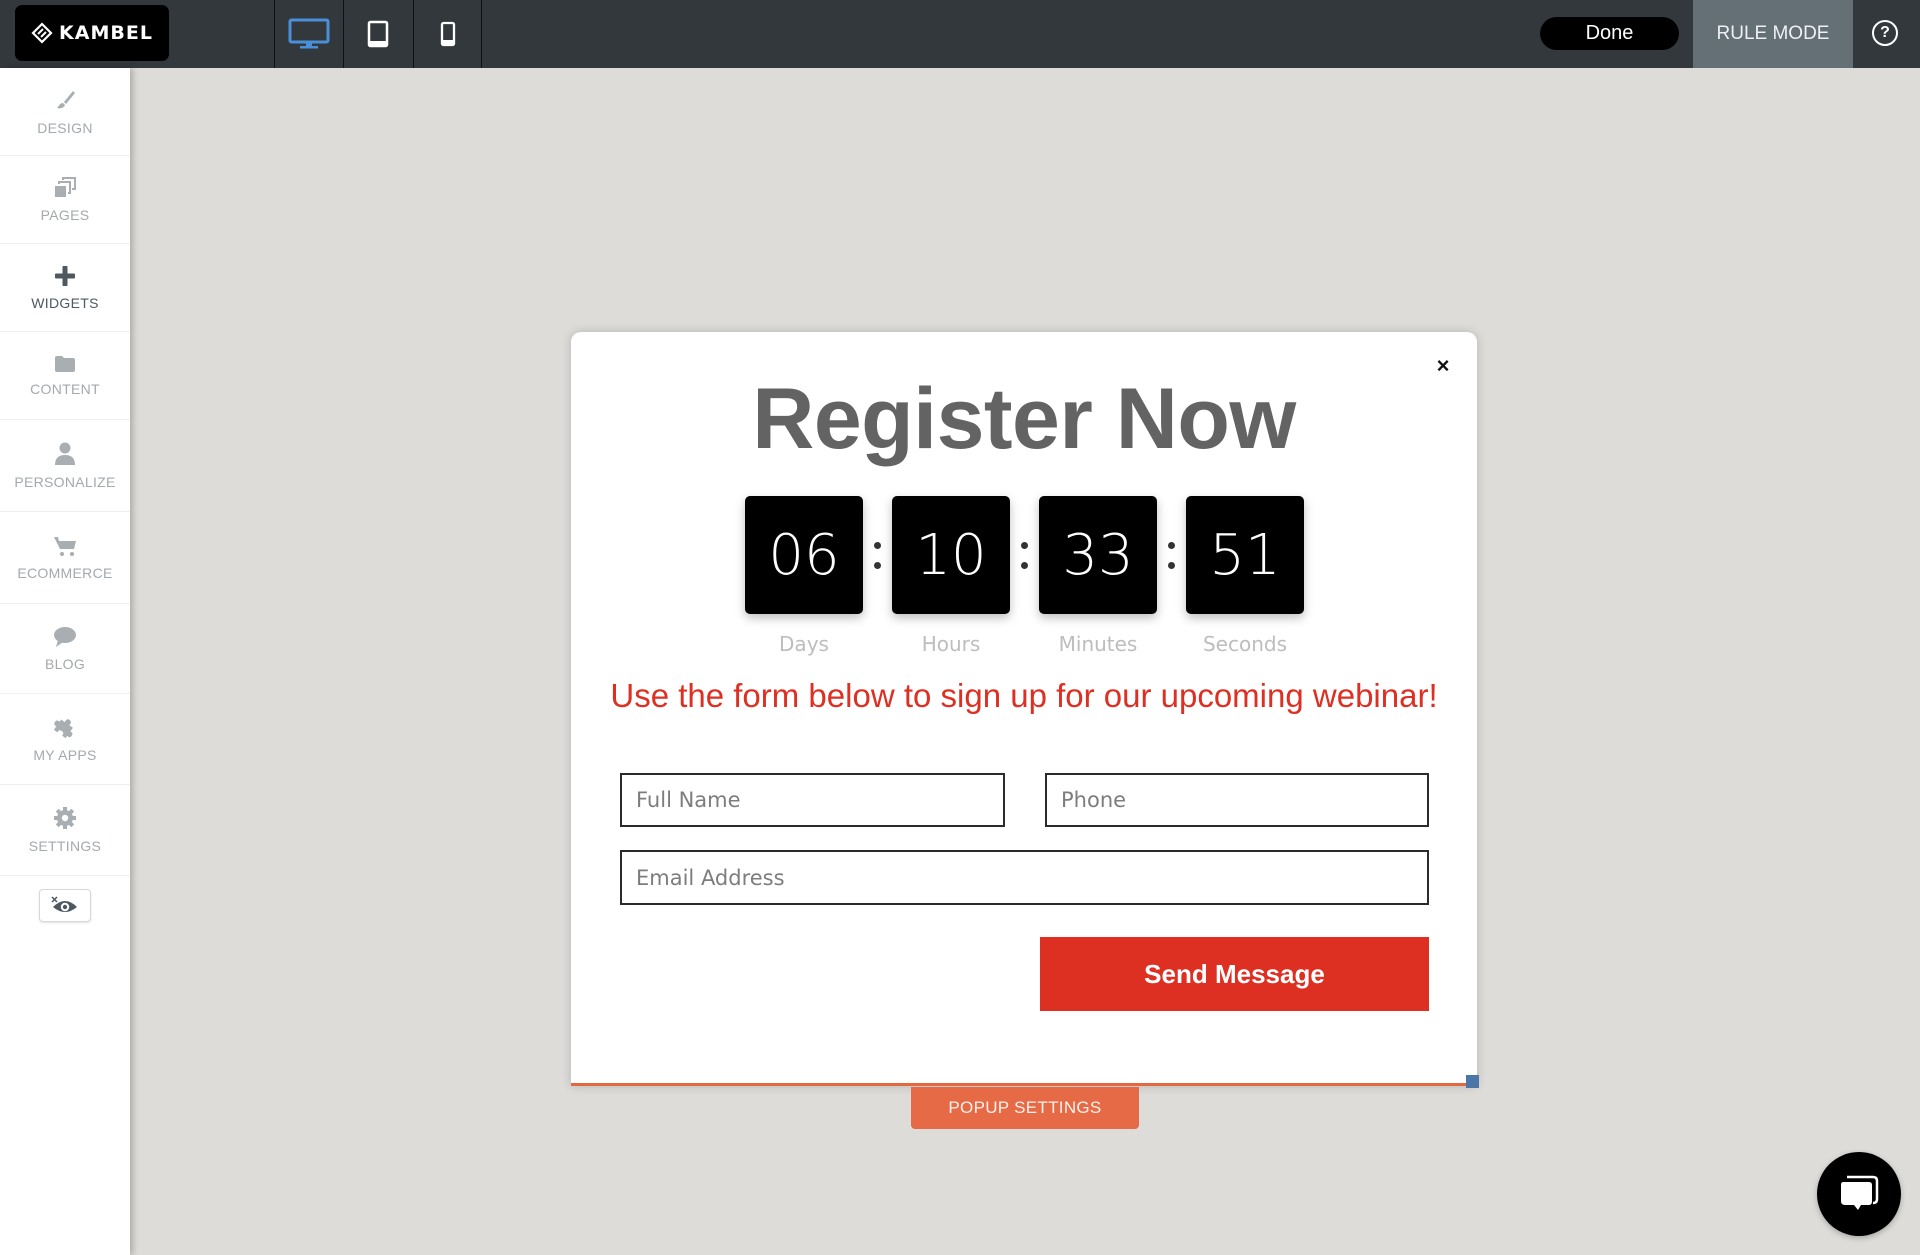 The image size is (1920, 1255). What do you see at coordinates (65, 388) in the screenshot?
I see `sidebar-item-label: CONTENT` at bounding box center [65, 388].